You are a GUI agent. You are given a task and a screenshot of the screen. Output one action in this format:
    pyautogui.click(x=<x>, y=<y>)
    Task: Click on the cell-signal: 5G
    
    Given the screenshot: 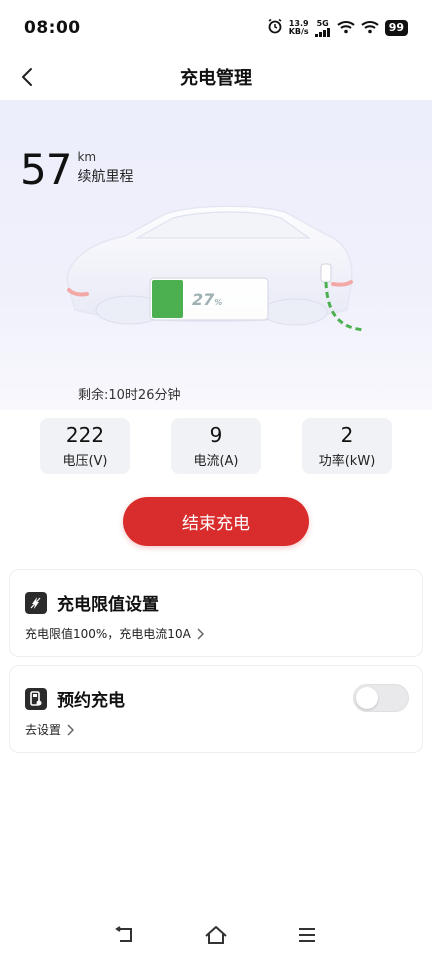 What is the action you would take?
    pyautogui.click(x=322, y=27)
    